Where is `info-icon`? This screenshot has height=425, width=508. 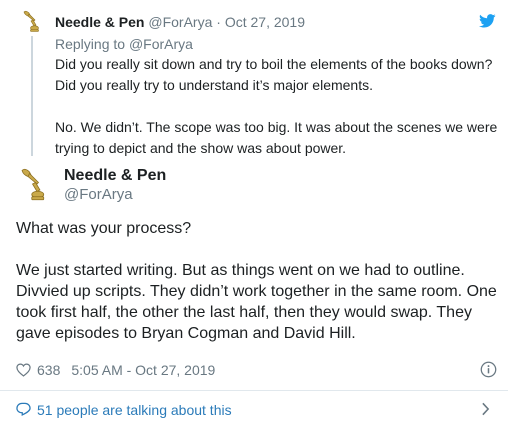 info-icon is located at coordinates (488, 369).